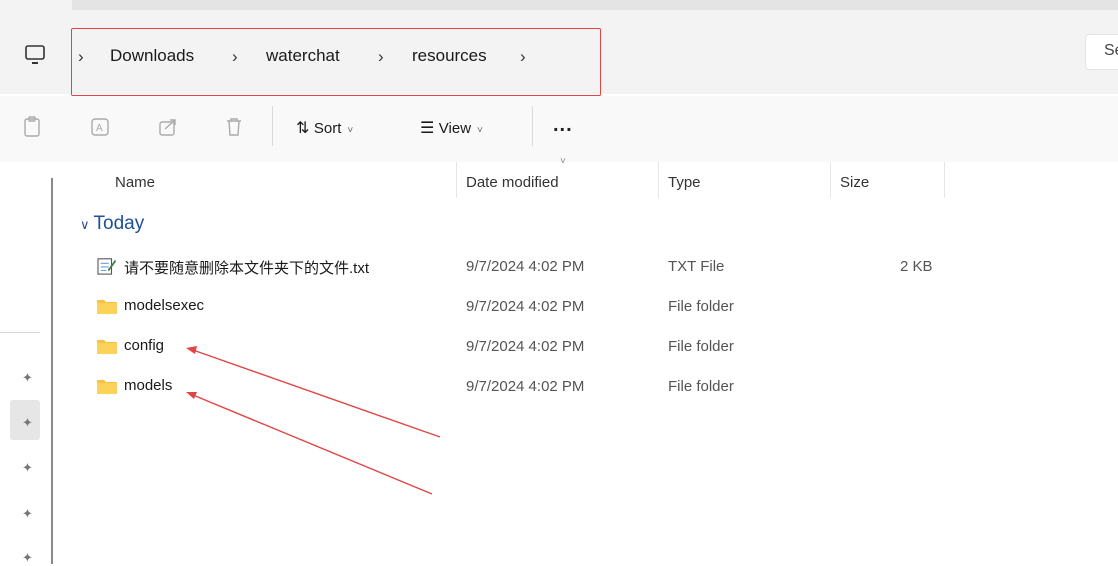 The width and height of the screenshot is (1118, 566). Describe the element at coordinates (684, 182) in the screenshot. I see `column-header-type: Type` at that location.